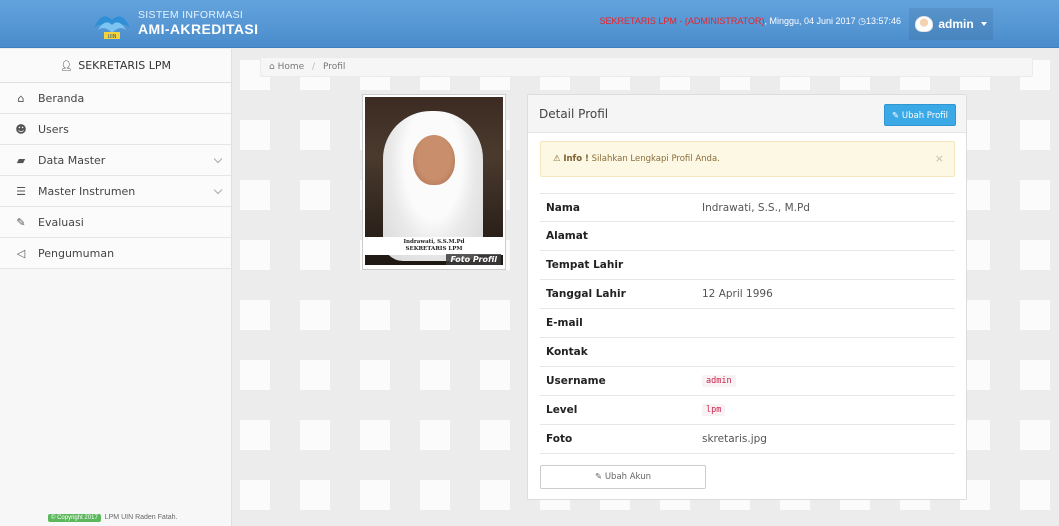  What do you see at coordinates (76, 253) in the screenshot?
I see `sidebar-item-label: Pengumuman` at bounding box center [76, 253].